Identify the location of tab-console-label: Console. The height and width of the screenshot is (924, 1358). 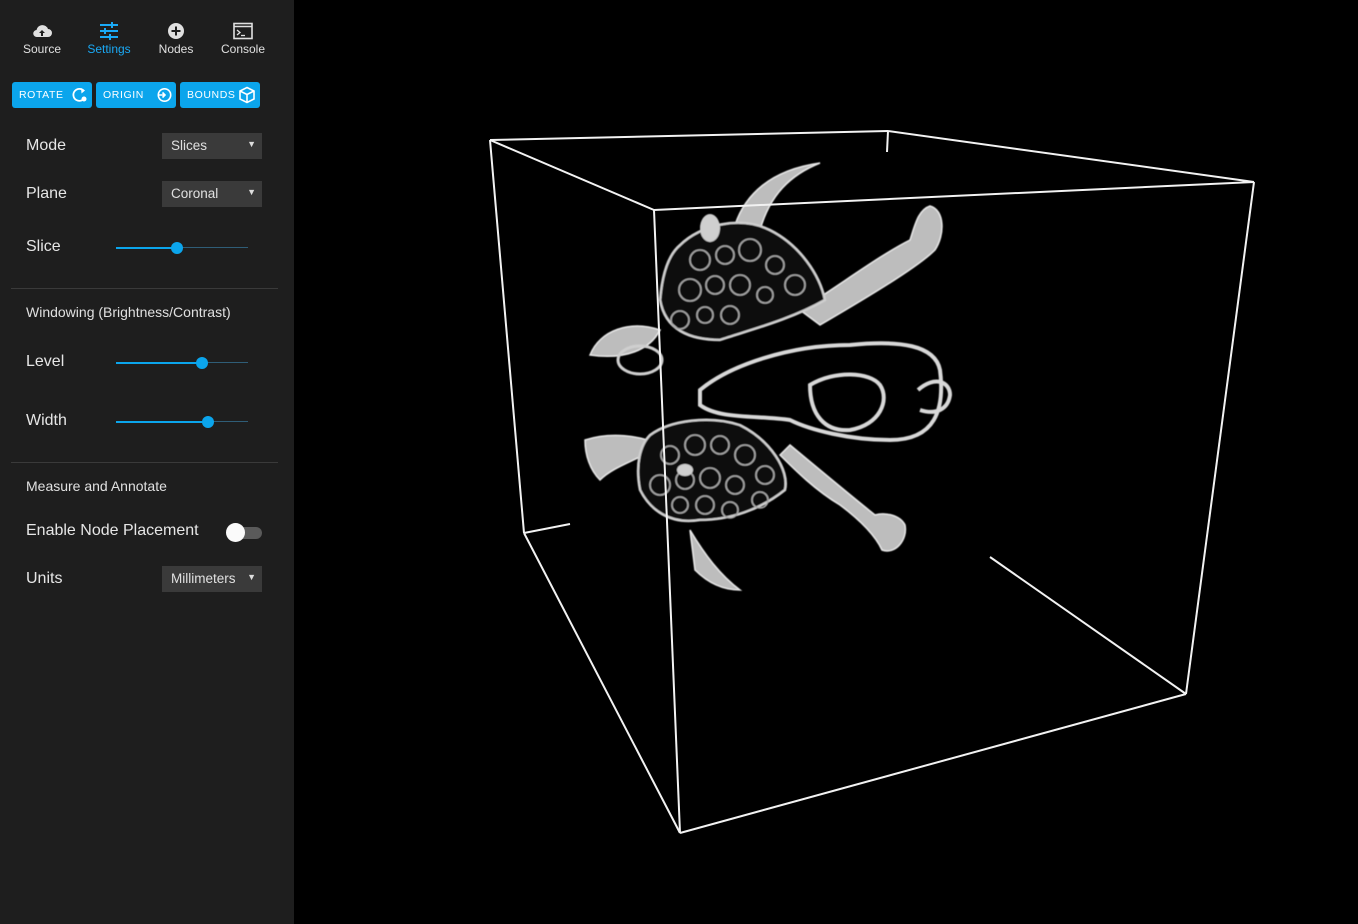
(243, 49).